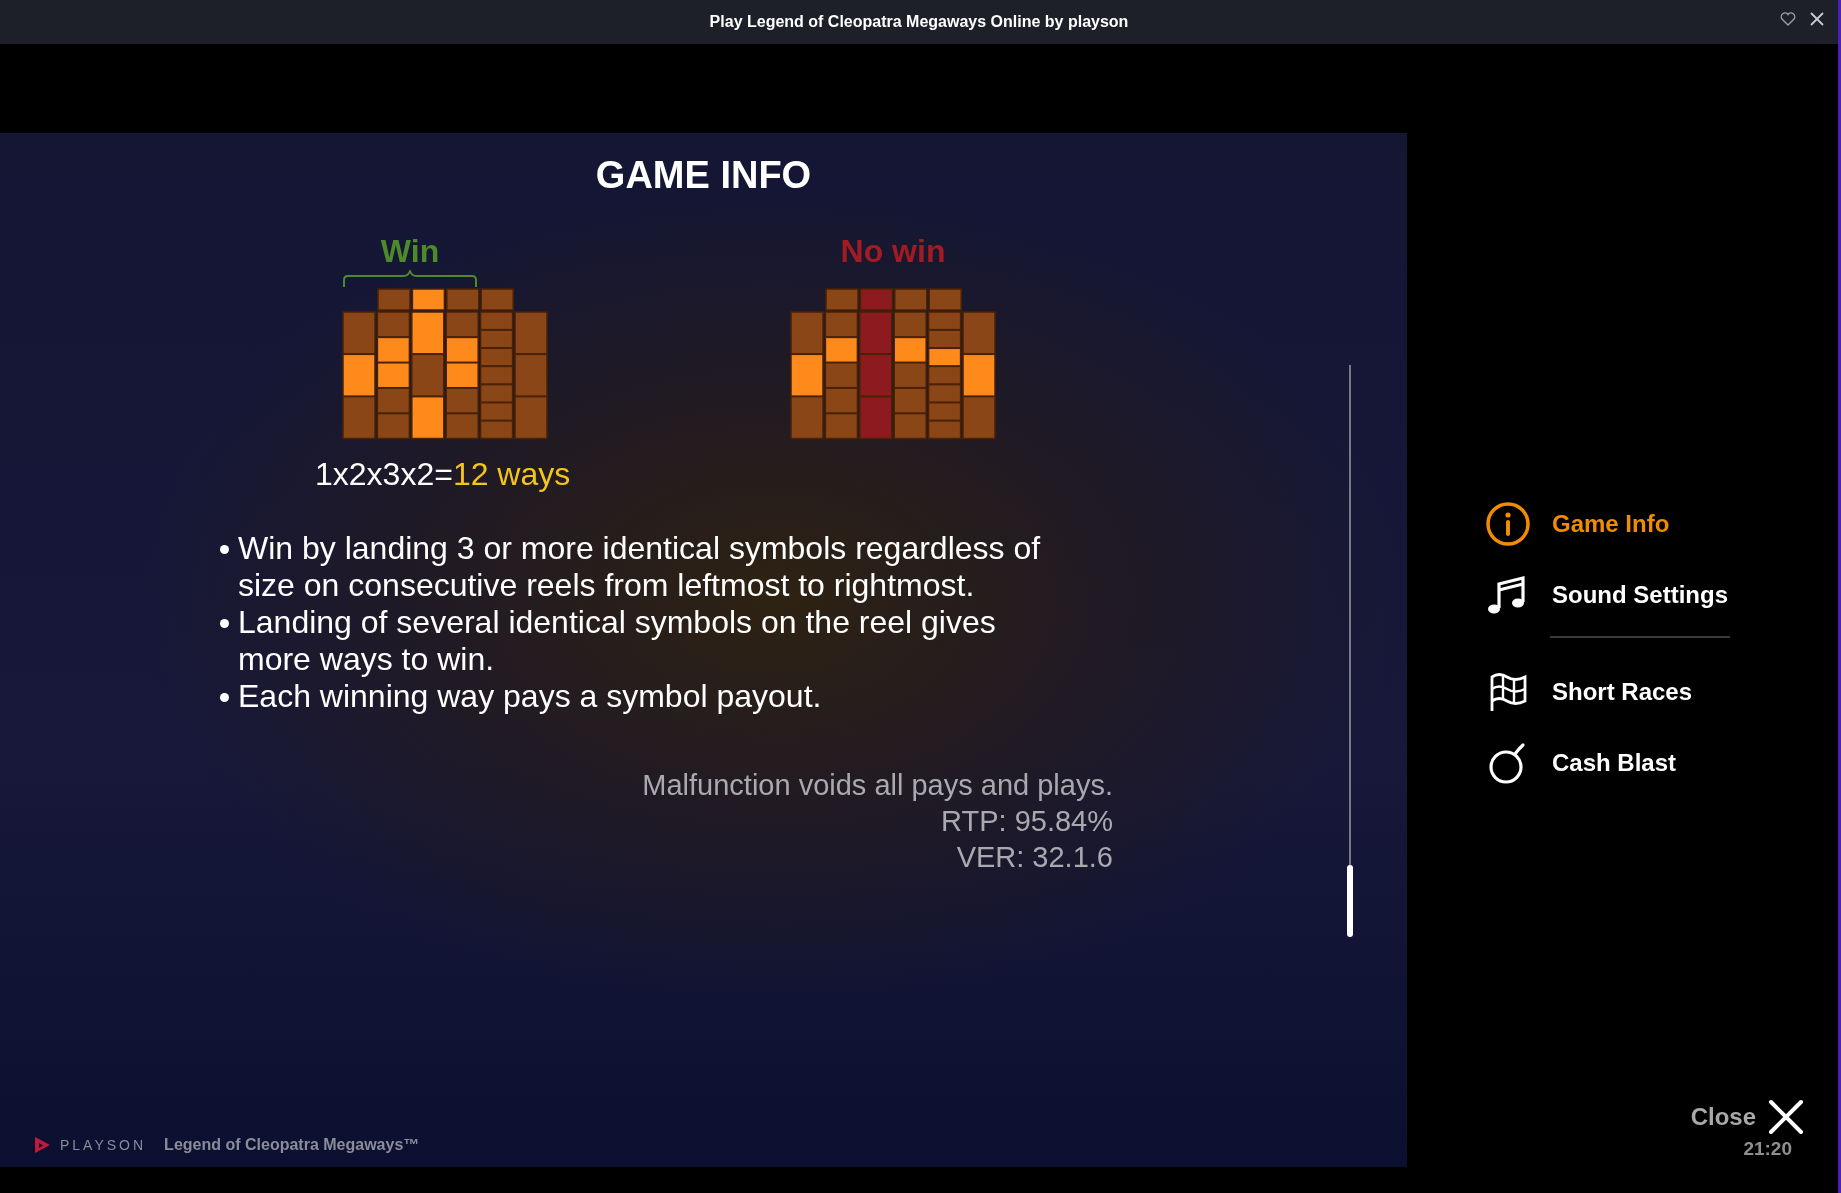  Describe the element at coordinates (1747, 1116) in the screenshot. I see `close-button: Close` at that location.